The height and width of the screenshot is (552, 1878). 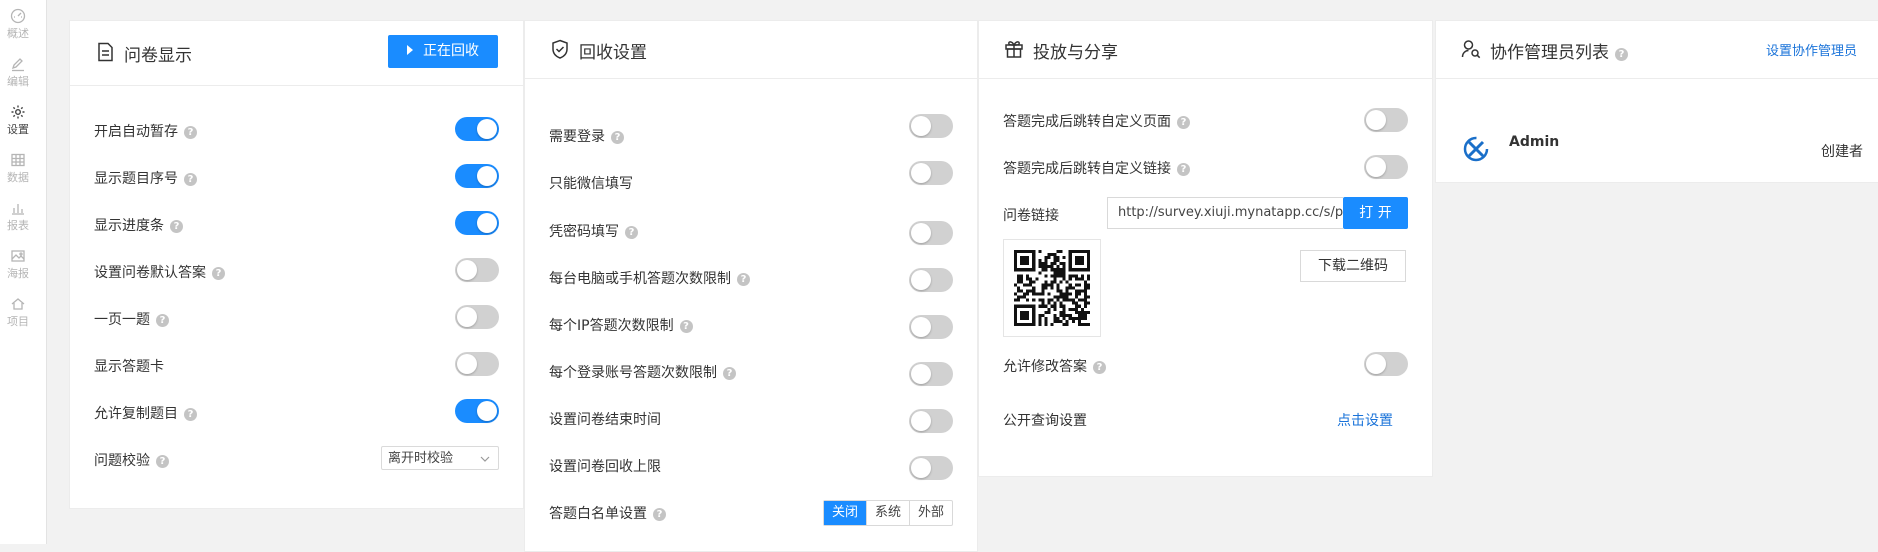 What do you see at coordinates (607, 513) in the screenshot?
I see `setting-label: 答题白名单设置?` at bounding box center [607, 513].